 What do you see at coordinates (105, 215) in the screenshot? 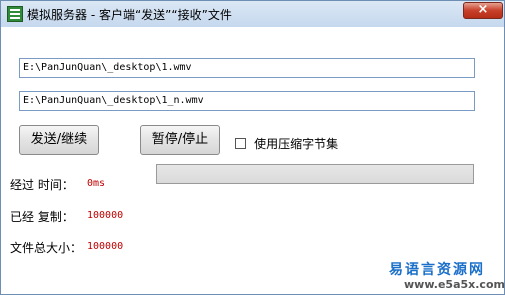
I see `copied-value: 100000` at bounding box center [105, 215].